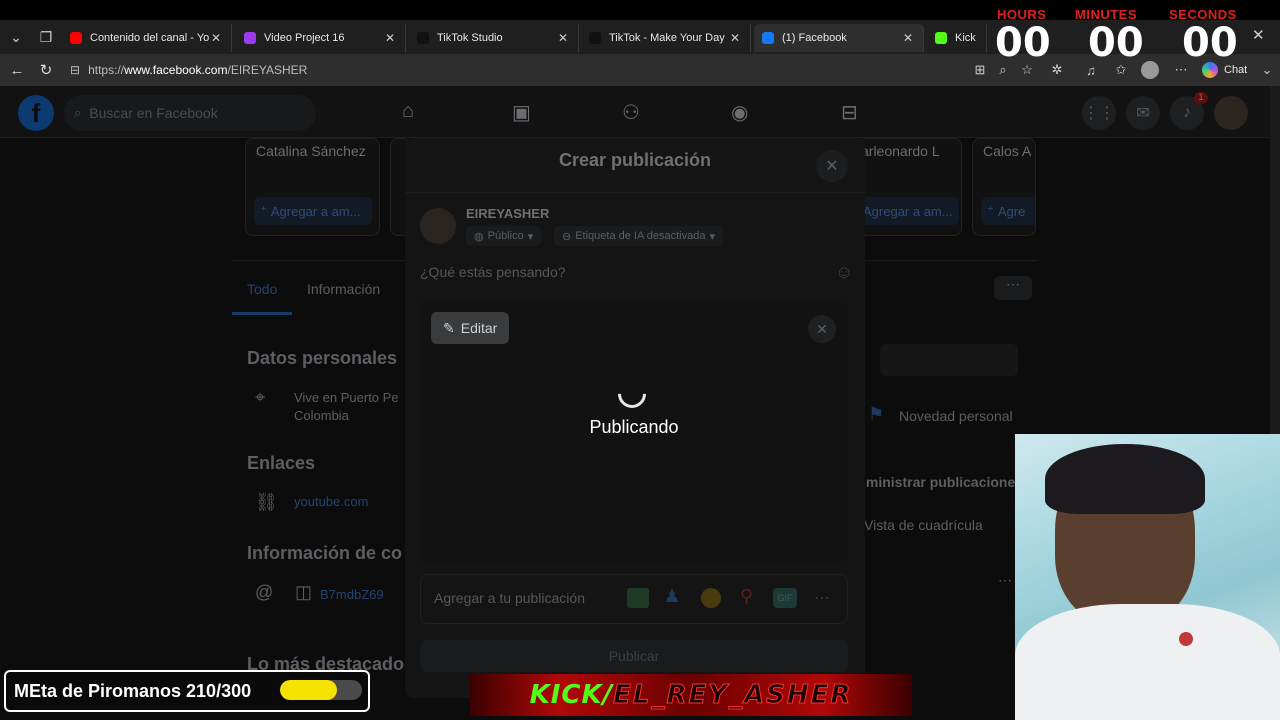  What do you see at coordinates (508, 213) in the screenshot?
I see `modal-user-name: EIREYASHER` at bounding box center [508, 213].